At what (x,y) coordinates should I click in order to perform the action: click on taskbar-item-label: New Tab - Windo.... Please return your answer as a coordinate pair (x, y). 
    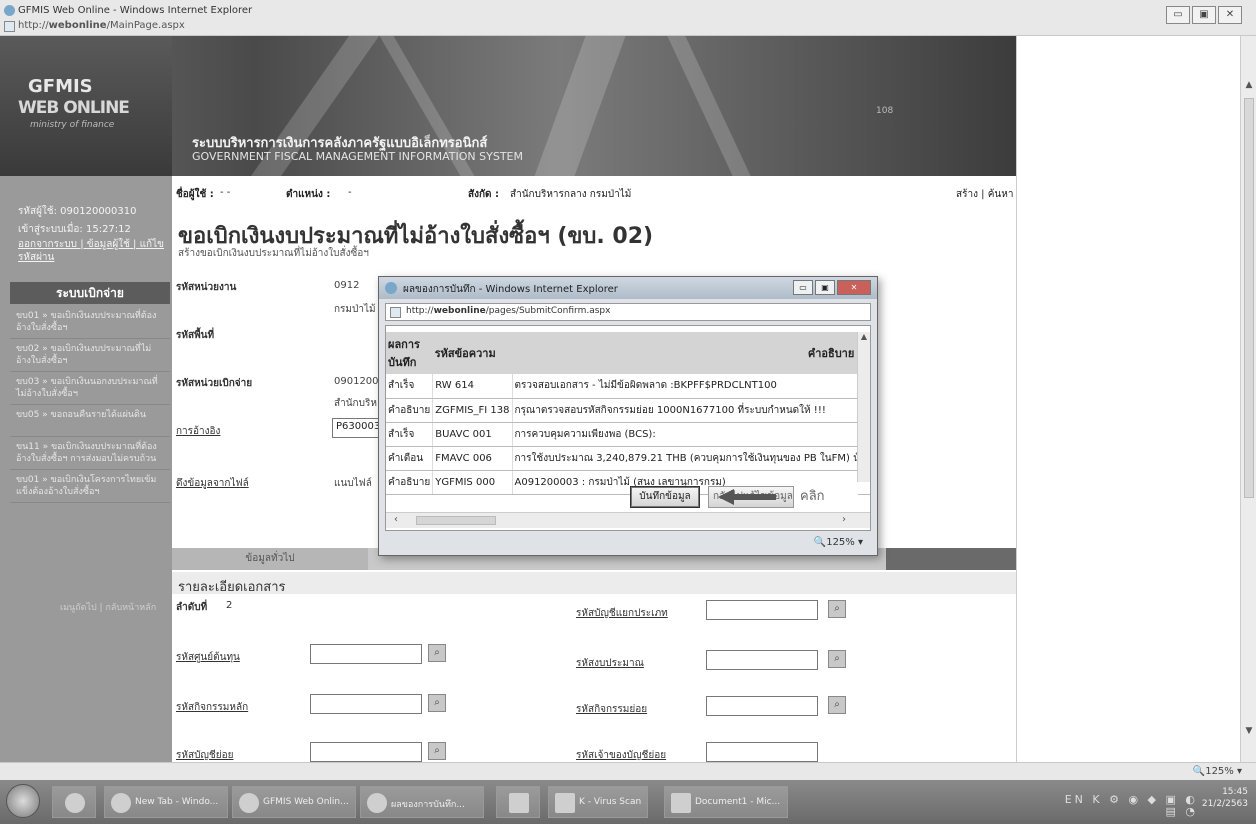
    Looking at the image, I should click on (177, 802).